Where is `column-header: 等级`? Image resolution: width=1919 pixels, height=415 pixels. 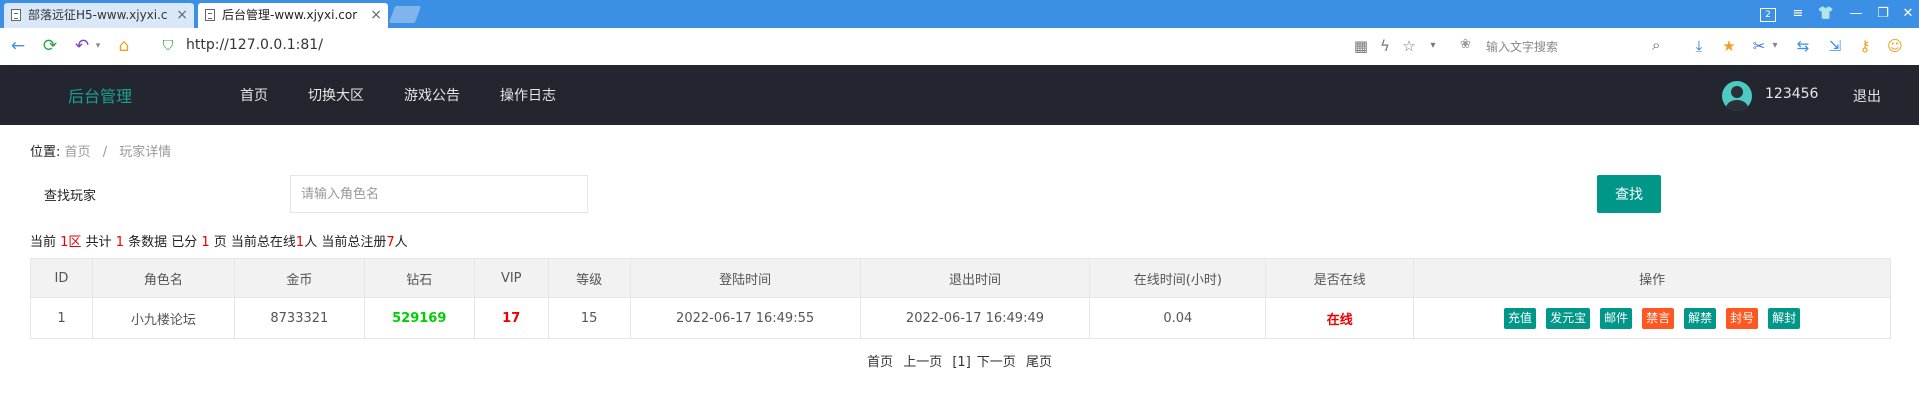
column-header: 等级 is located at coordinates (589, 278).